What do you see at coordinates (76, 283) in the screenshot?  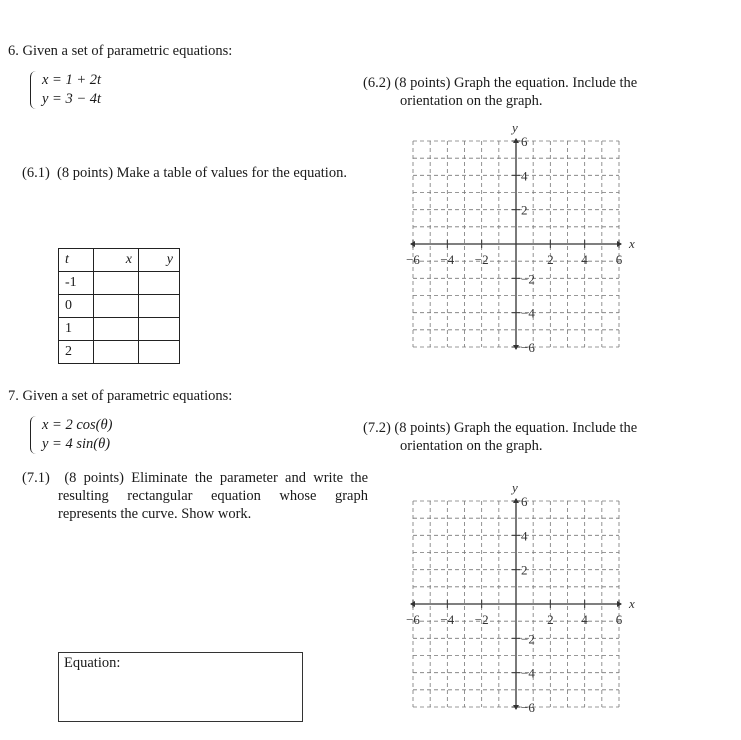 I see `table-cell-t: -1` at bounding box center [76, 283].